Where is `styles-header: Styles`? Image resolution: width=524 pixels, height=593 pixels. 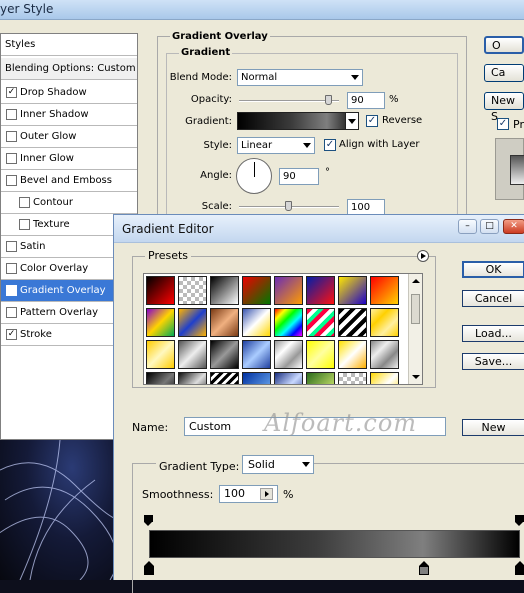
styles-header: Styles is located at coordinates (69, 45).